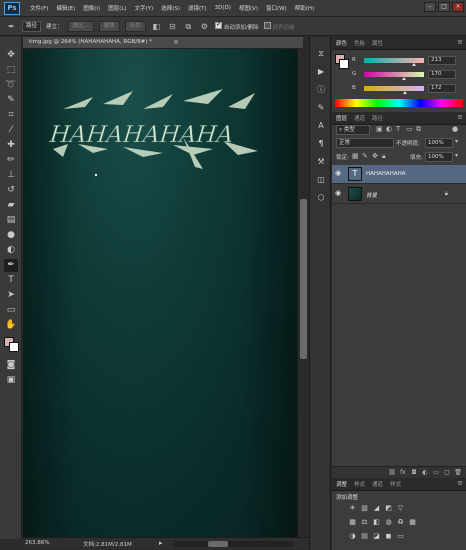  What do you see at coordinates (456, 155) in the screenshot?
I see `fill-dropdown-icon: ▾` at bounding box center [456, 155].